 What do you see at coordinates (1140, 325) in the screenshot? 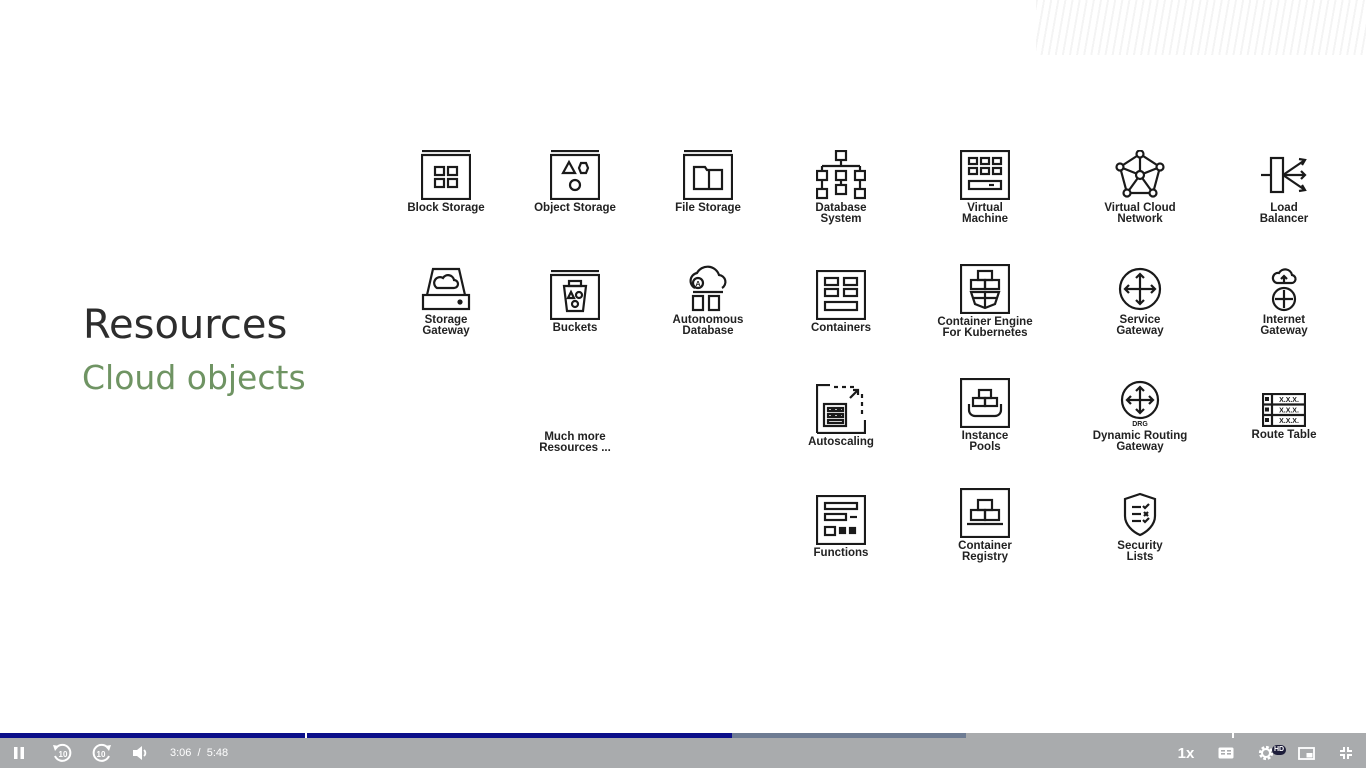
I see `resource-label: Service Gateway` at bounding box center [1140, 325].